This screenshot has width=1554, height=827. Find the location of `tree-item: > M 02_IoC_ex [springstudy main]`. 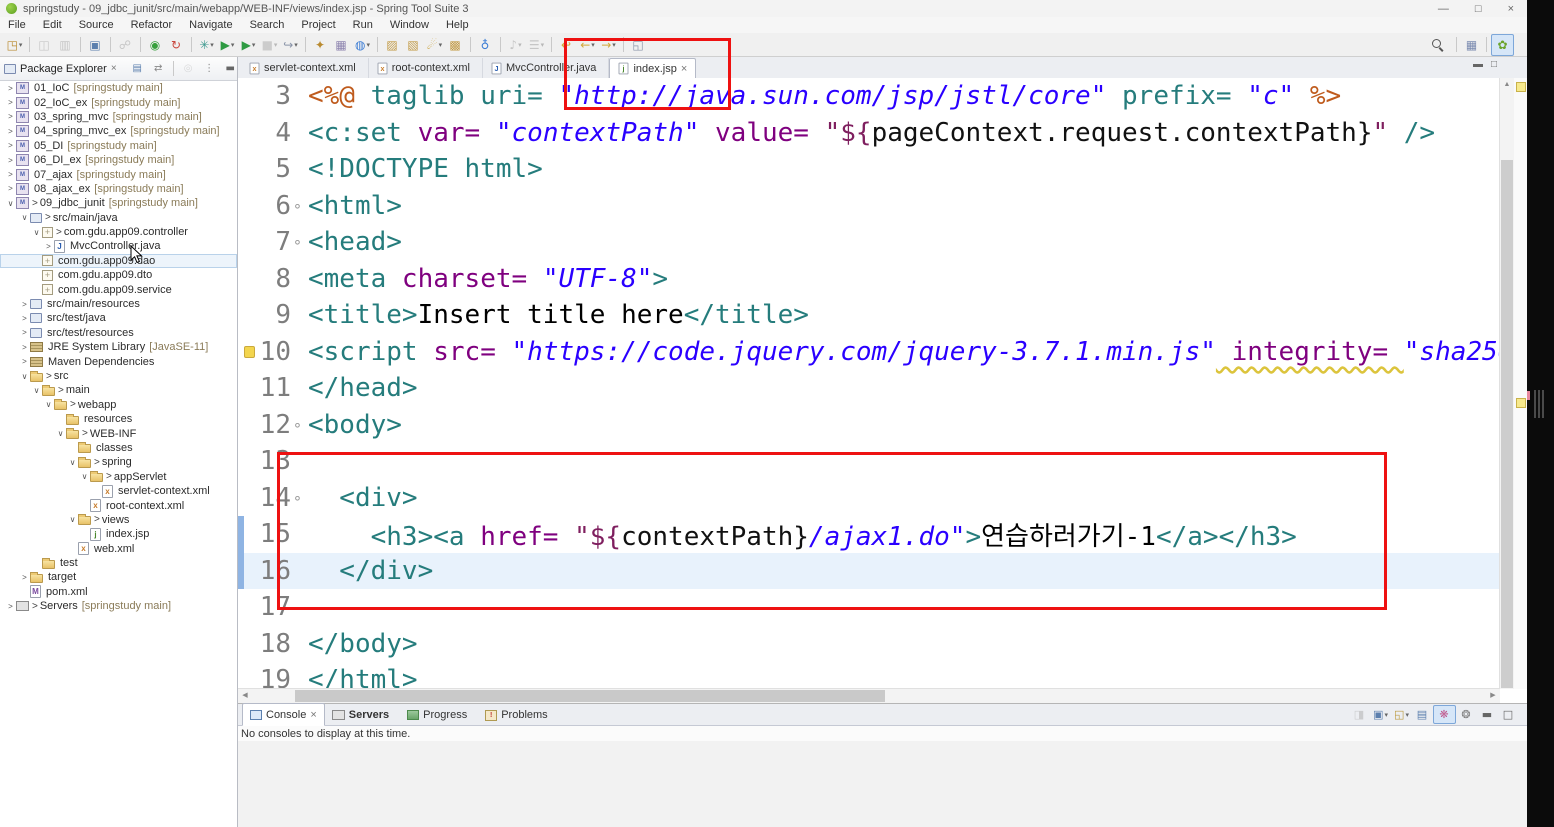

tree-item: > M 02_IoC_ex [springstudy main] is located at coordinates (118, 102).